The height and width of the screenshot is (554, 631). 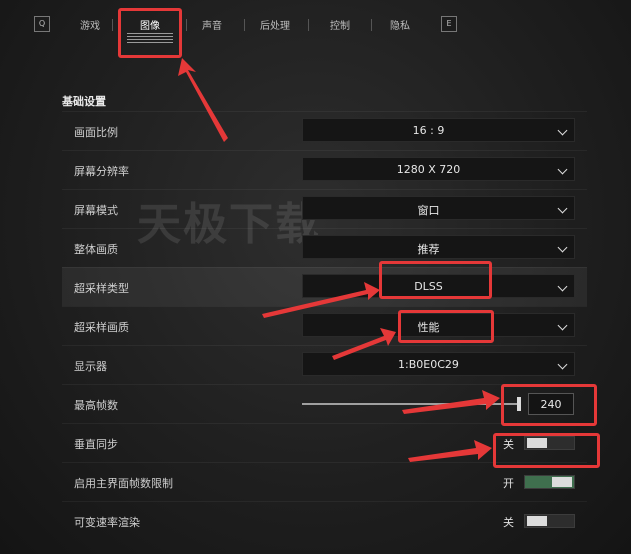 I want to click on resolution-dropdown: 1280 X 720, so click(x=438, y=169).